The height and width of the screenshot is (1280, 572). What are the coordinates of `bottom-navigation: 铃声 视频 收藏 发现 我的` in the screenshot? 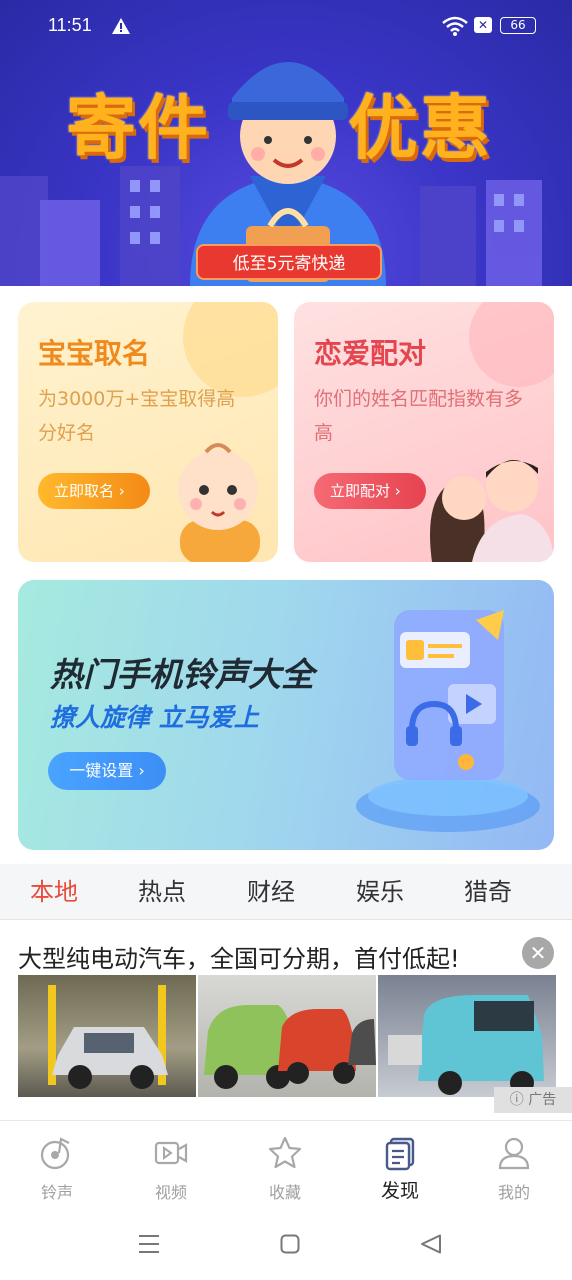 It's located at (286, 1165).